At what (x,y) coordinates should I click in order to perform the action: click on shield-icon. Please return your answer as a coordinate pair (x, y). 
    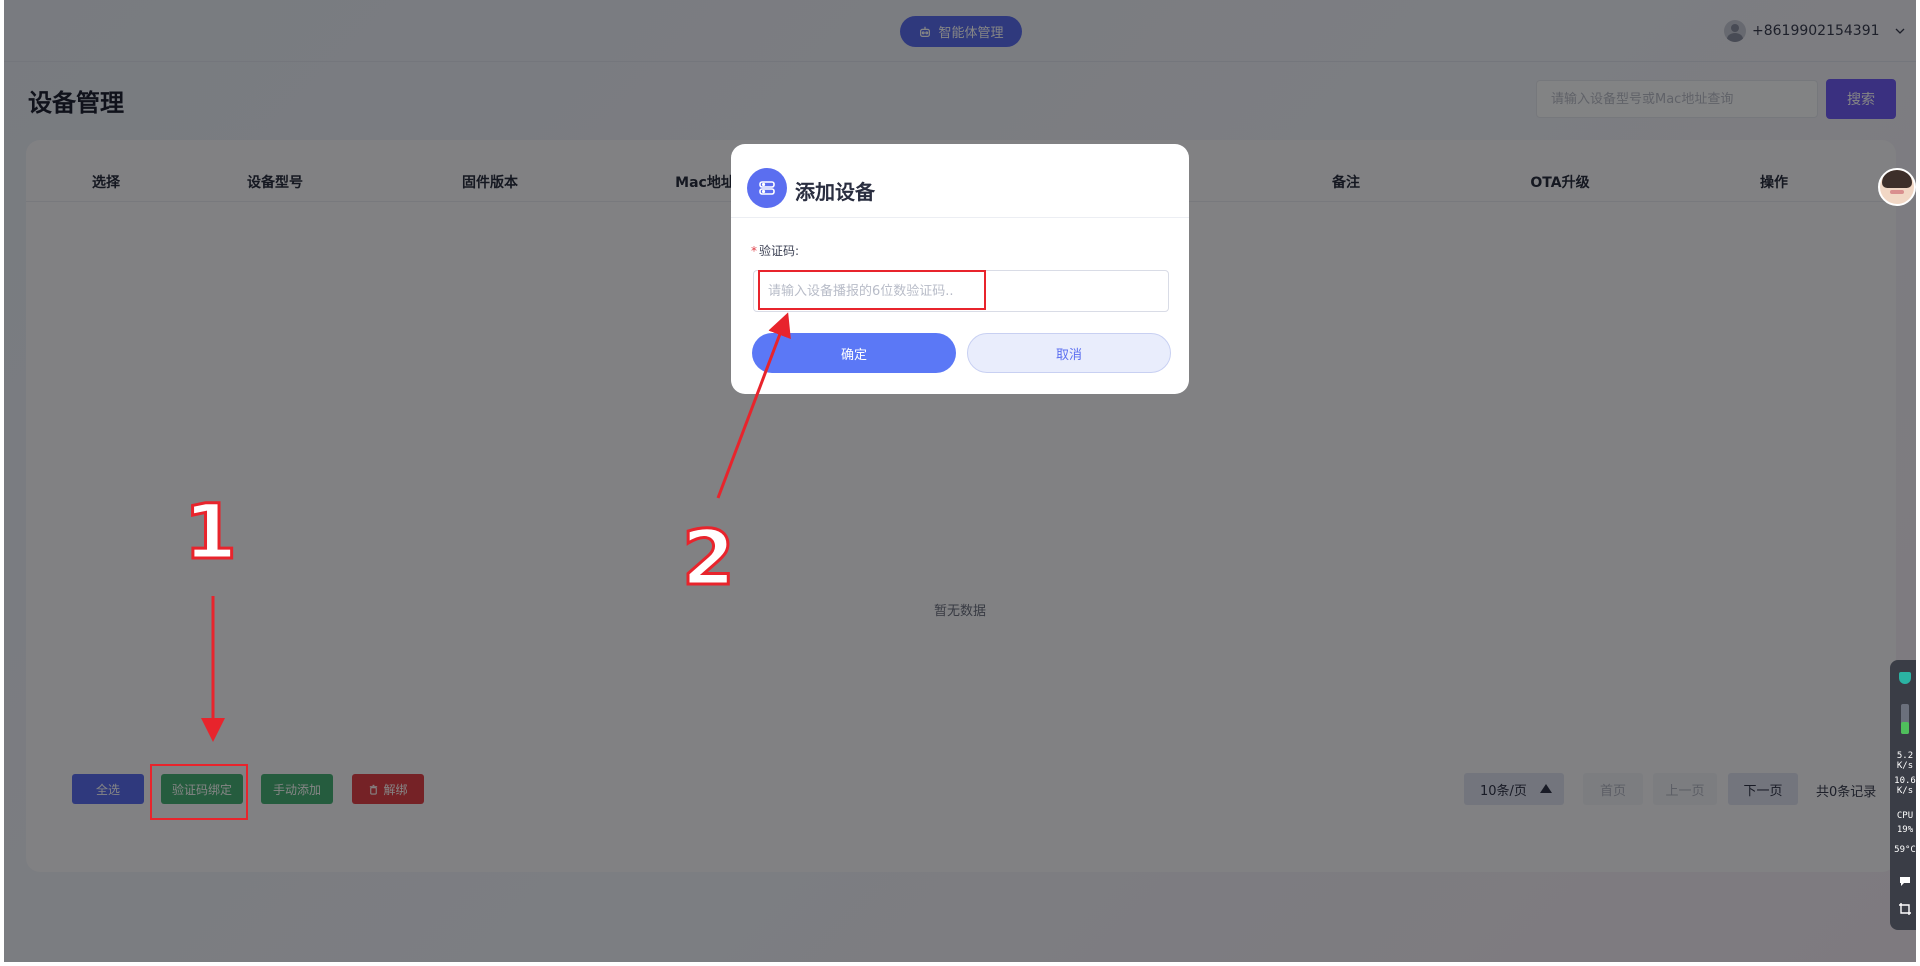
    Looking at the image, I should click on (1905, 678).